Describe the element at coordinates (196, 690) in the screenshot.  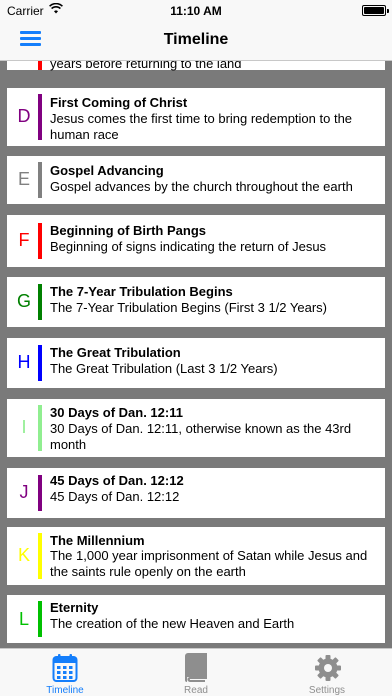
I see `tab-label: Read` at that location.